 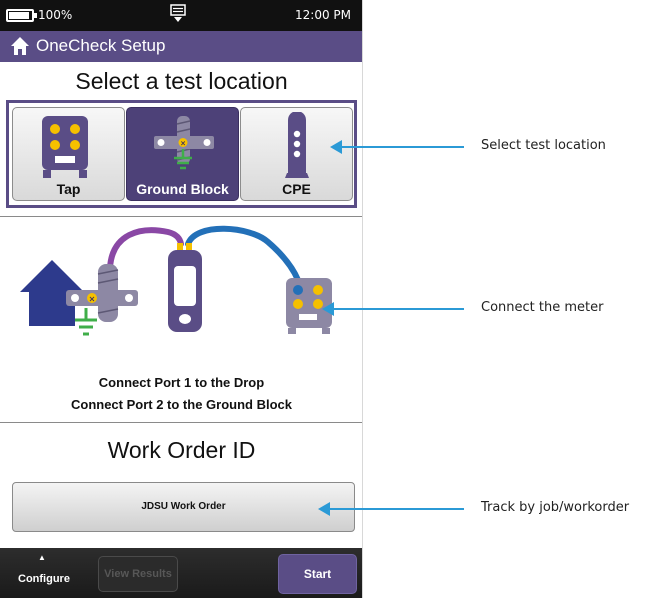 I want to click on cpe-button: CPE, so click(x=296, y=154).